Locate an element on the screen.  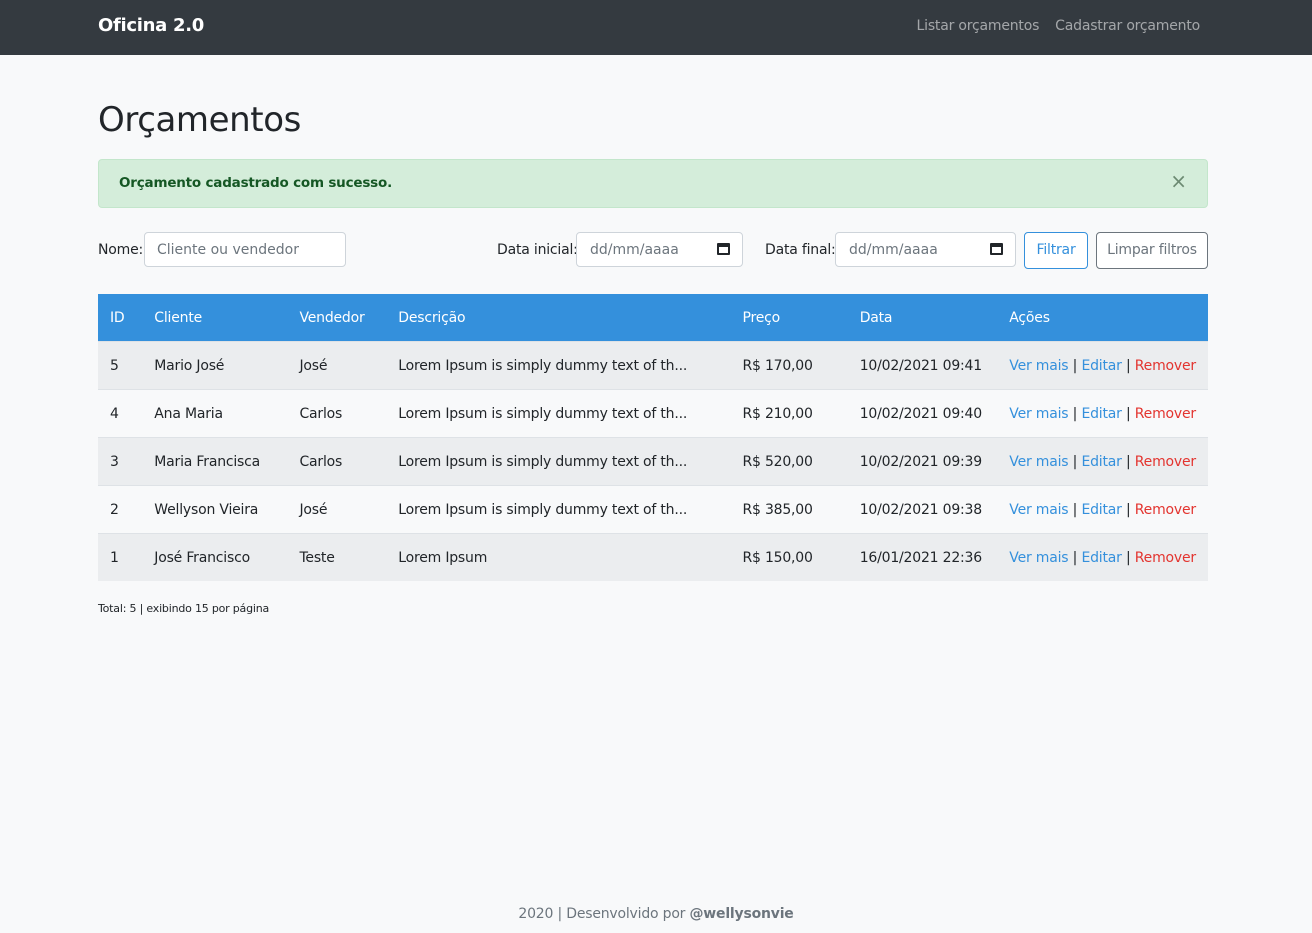
footer-text: 2020 | Desenvolvido por is located at coordinates (604, 914).